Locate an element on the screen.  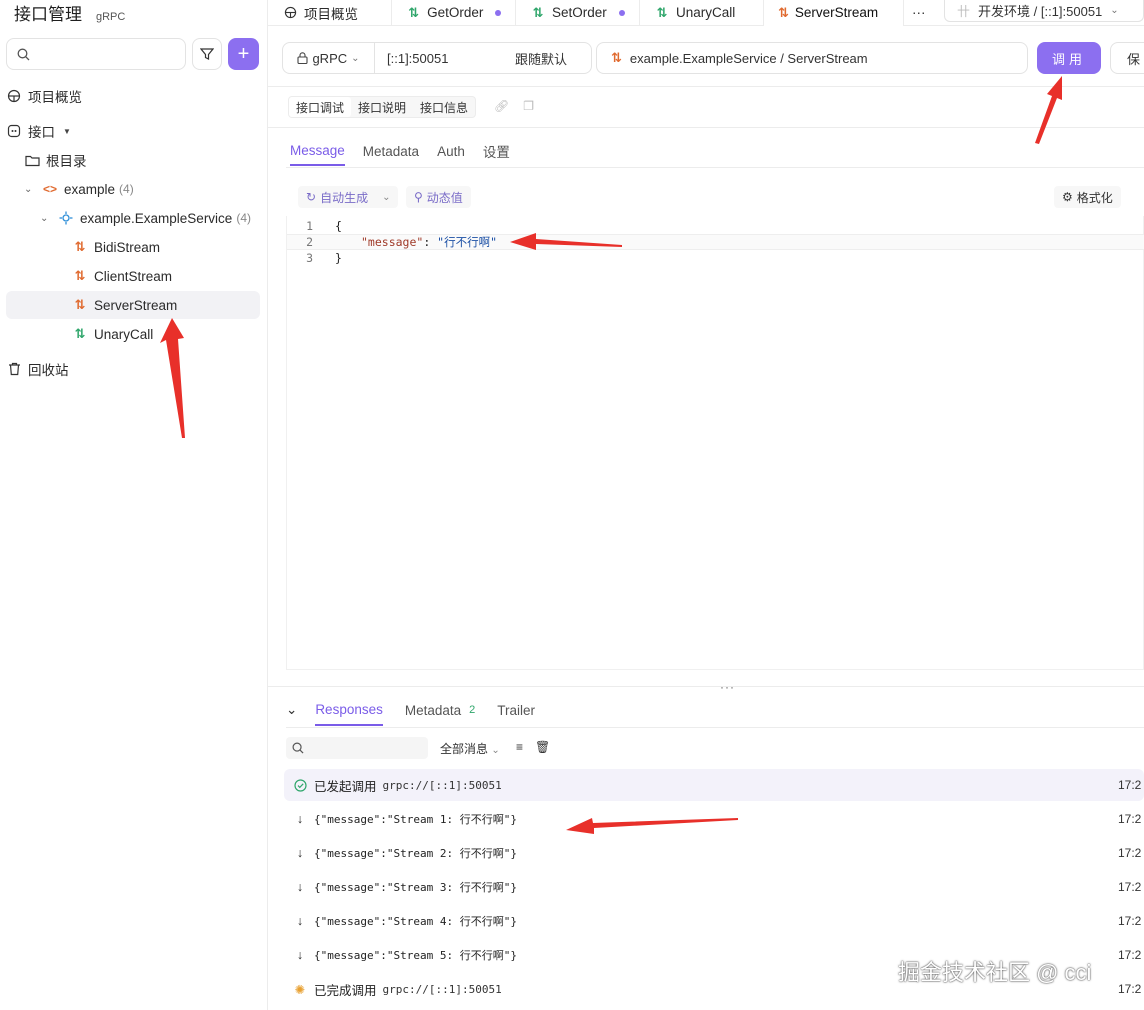
call-button: 调用 is located at coordinates (1069, 58).